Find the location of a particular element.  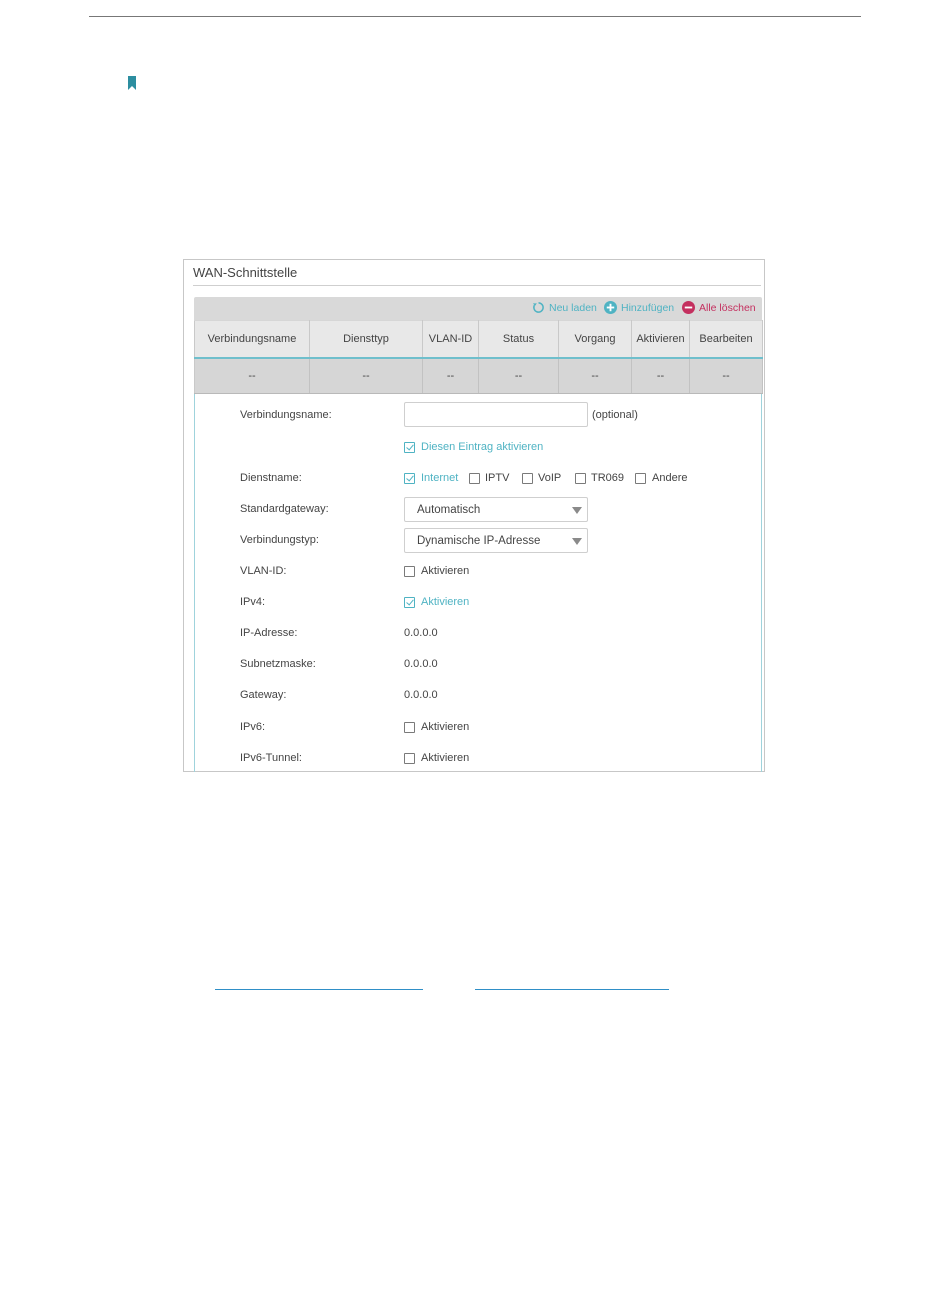

connection-name-input is located at coordinates (496, 414).